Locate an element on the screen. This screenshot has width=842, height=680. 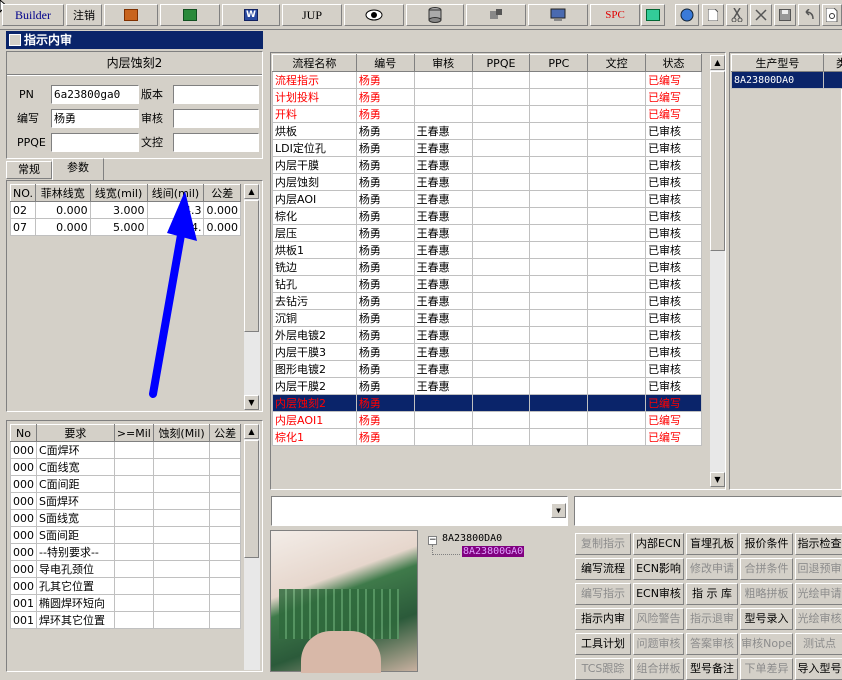
req-no-cell: 001 is located at coordinates (24, 620).